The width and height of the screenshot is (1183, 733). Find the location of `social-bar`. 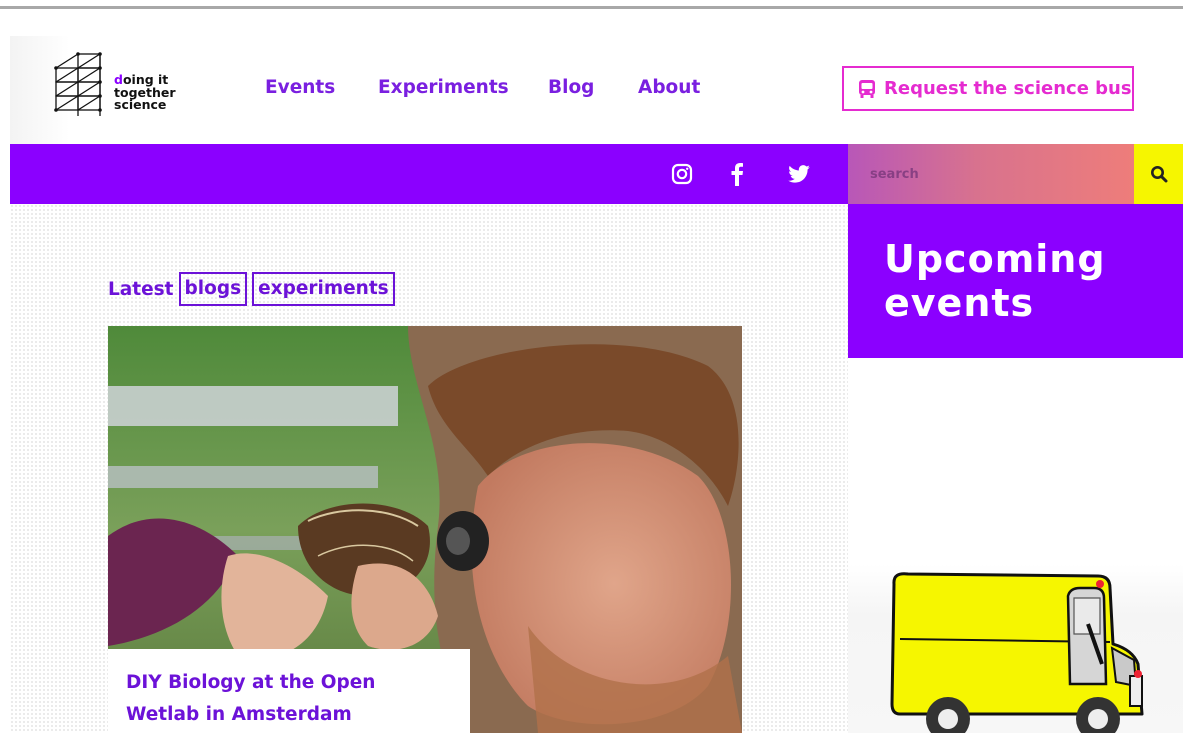

social-bar is located at coordinates (429, 174).